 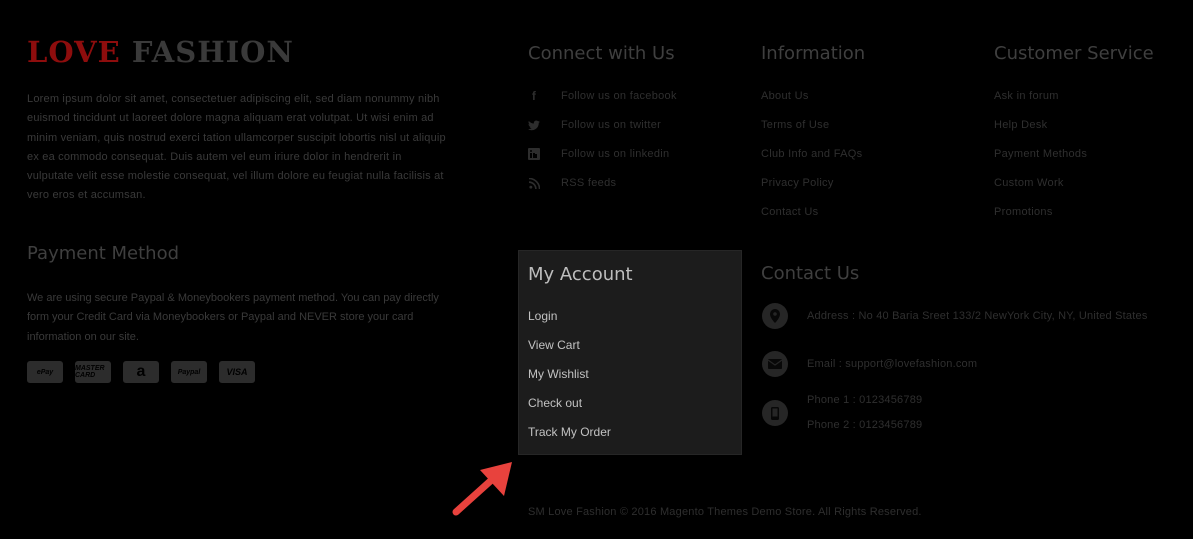 I want to click on connect-title: Connect with Us, so click(x=601, y=53).